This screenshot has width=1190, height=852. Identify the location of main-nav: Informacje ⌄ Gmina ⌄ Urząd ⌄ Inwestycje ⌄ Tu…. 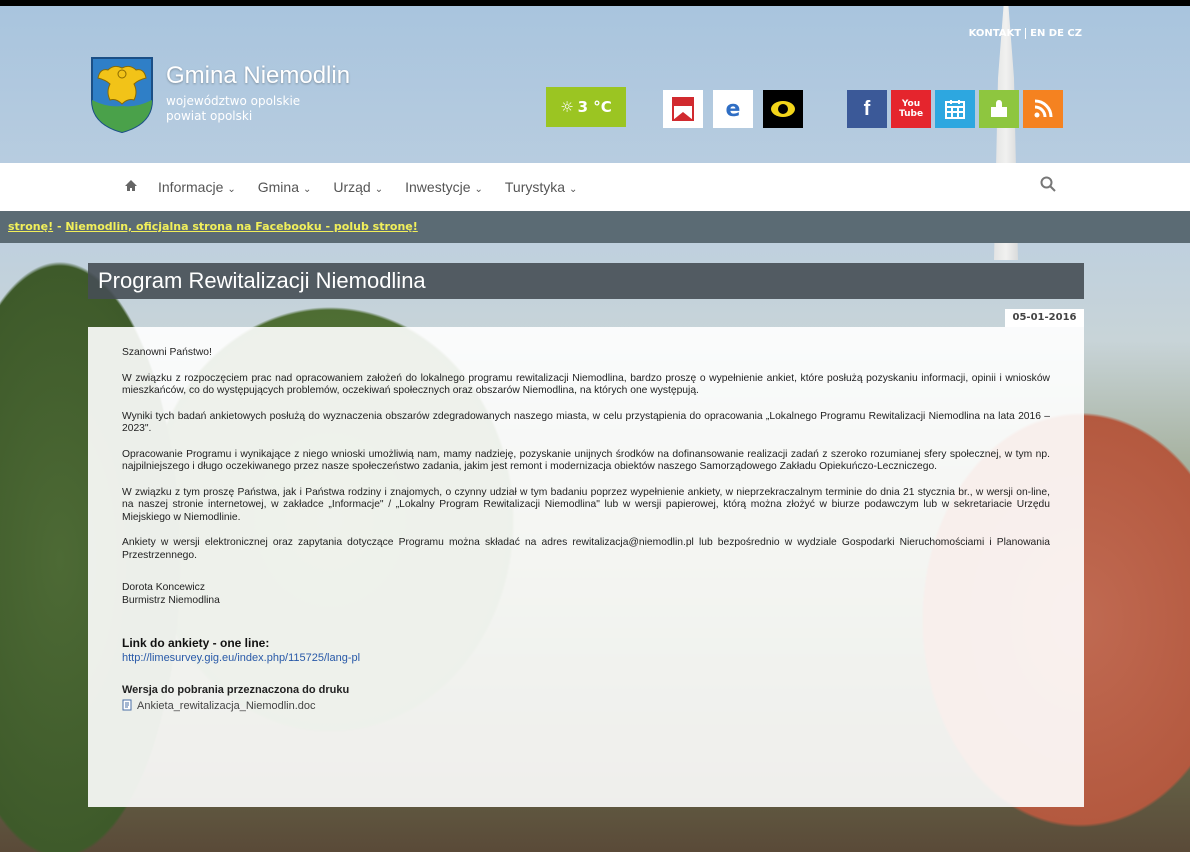
(595, 187).